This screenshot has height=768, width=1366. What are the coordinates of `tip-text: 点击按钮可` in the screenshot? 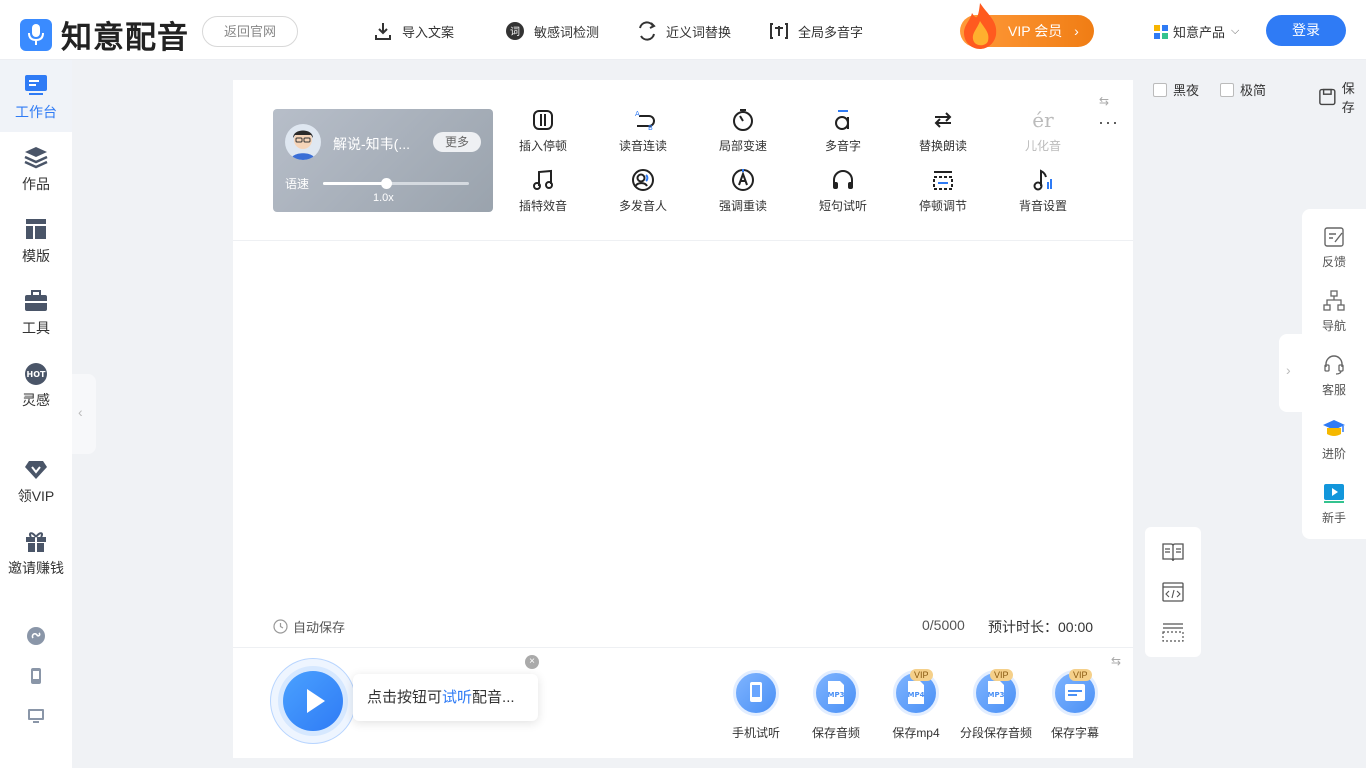 It's located at (405, 697).